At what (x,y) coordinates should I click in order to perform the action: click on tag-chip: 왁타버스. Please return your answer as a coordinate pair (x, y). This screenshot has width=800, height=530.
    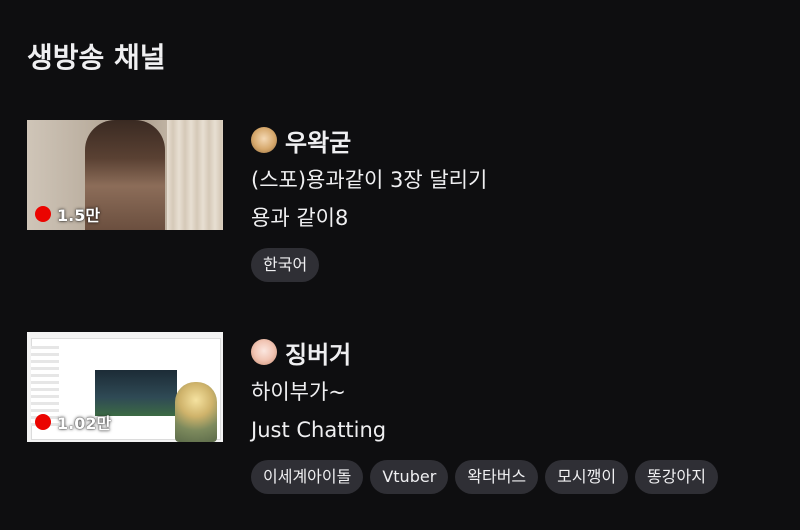
    Looking at the image, I should click on (497, 477).